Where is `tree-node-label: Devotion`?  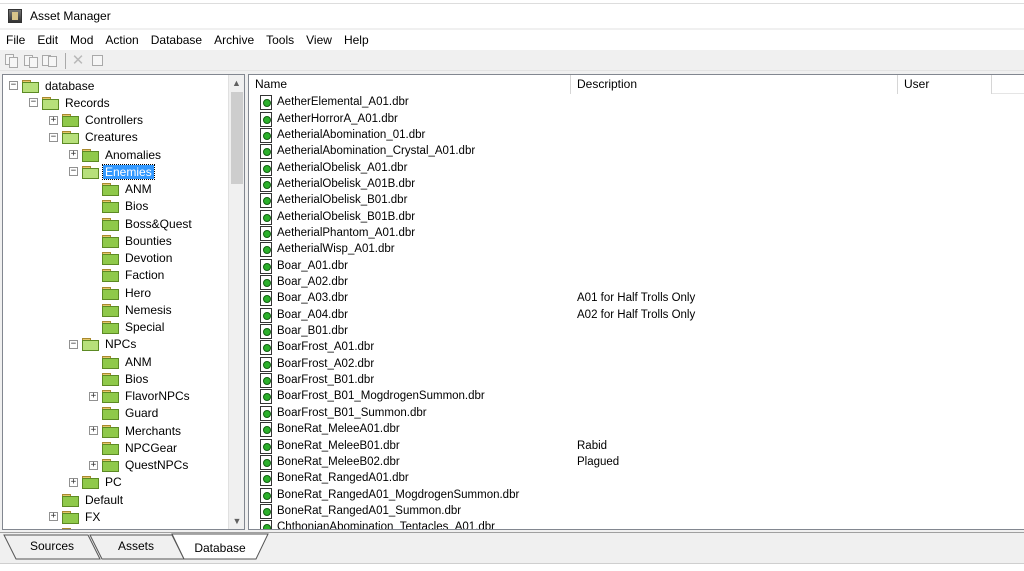 tree-node-label: Devotion is located at coordinates (148, 258).